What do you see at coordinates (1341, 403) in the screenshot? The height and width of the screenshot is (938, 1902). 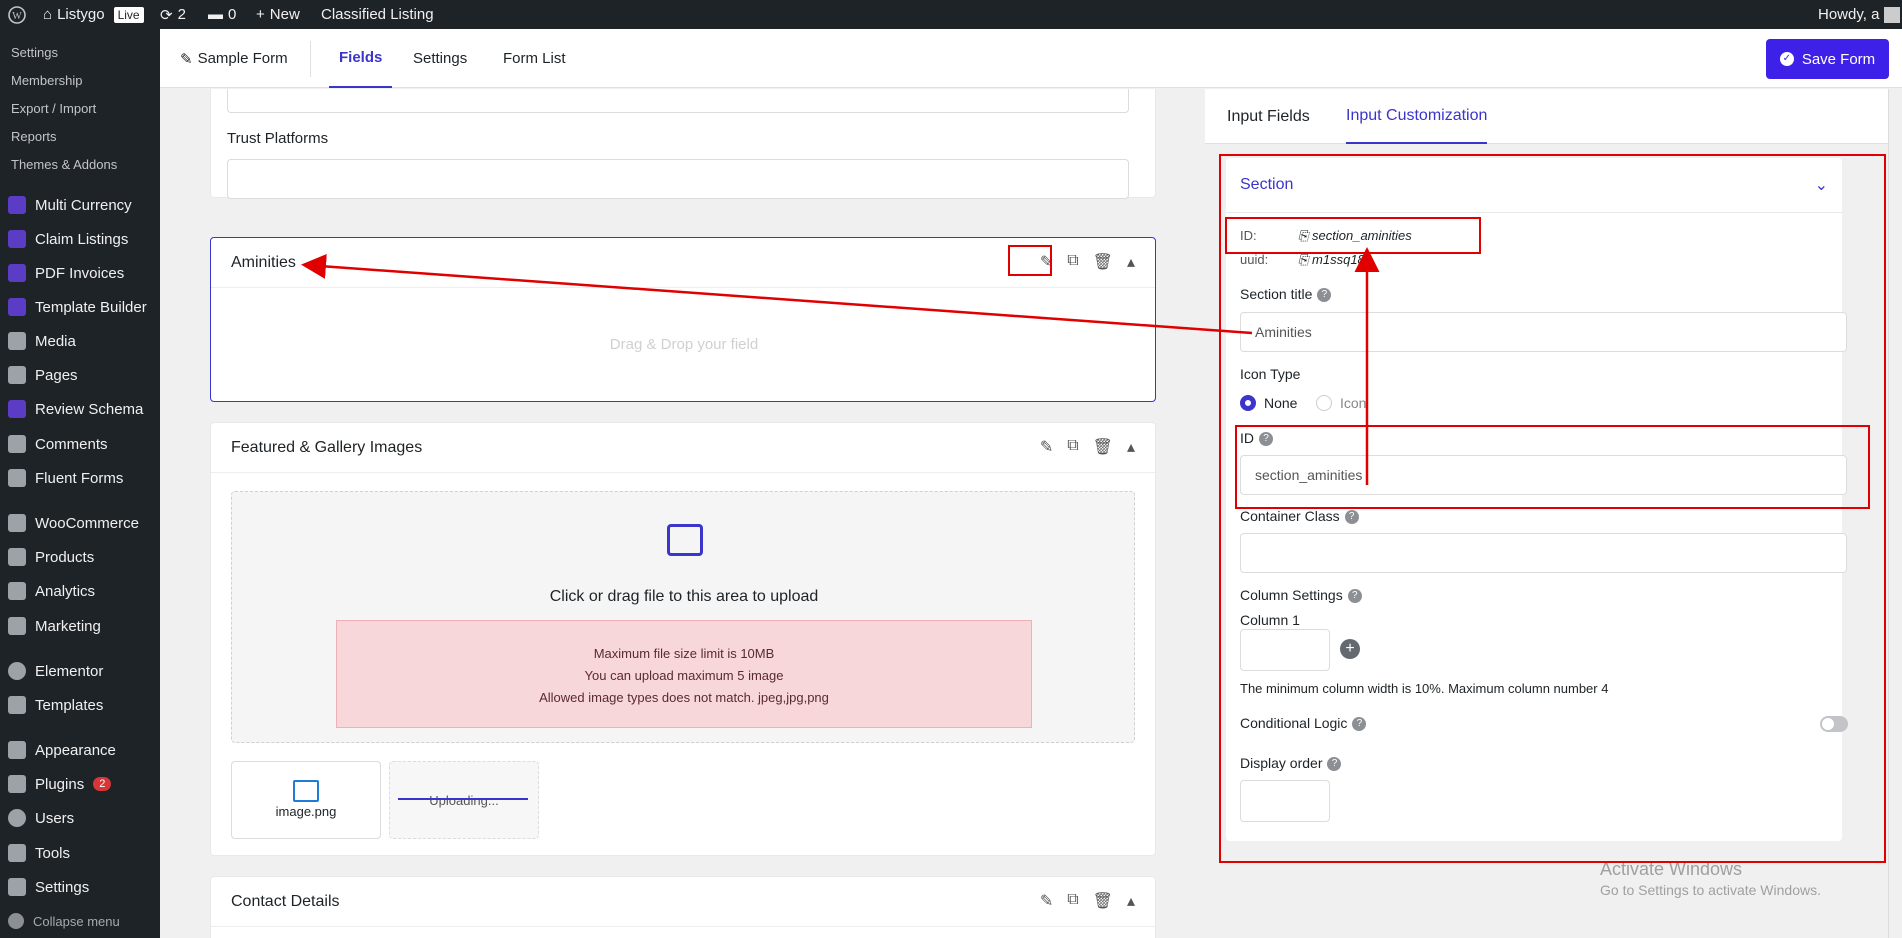 I see `icon-type-icon: Icon` at bounding box center [1341, 403].